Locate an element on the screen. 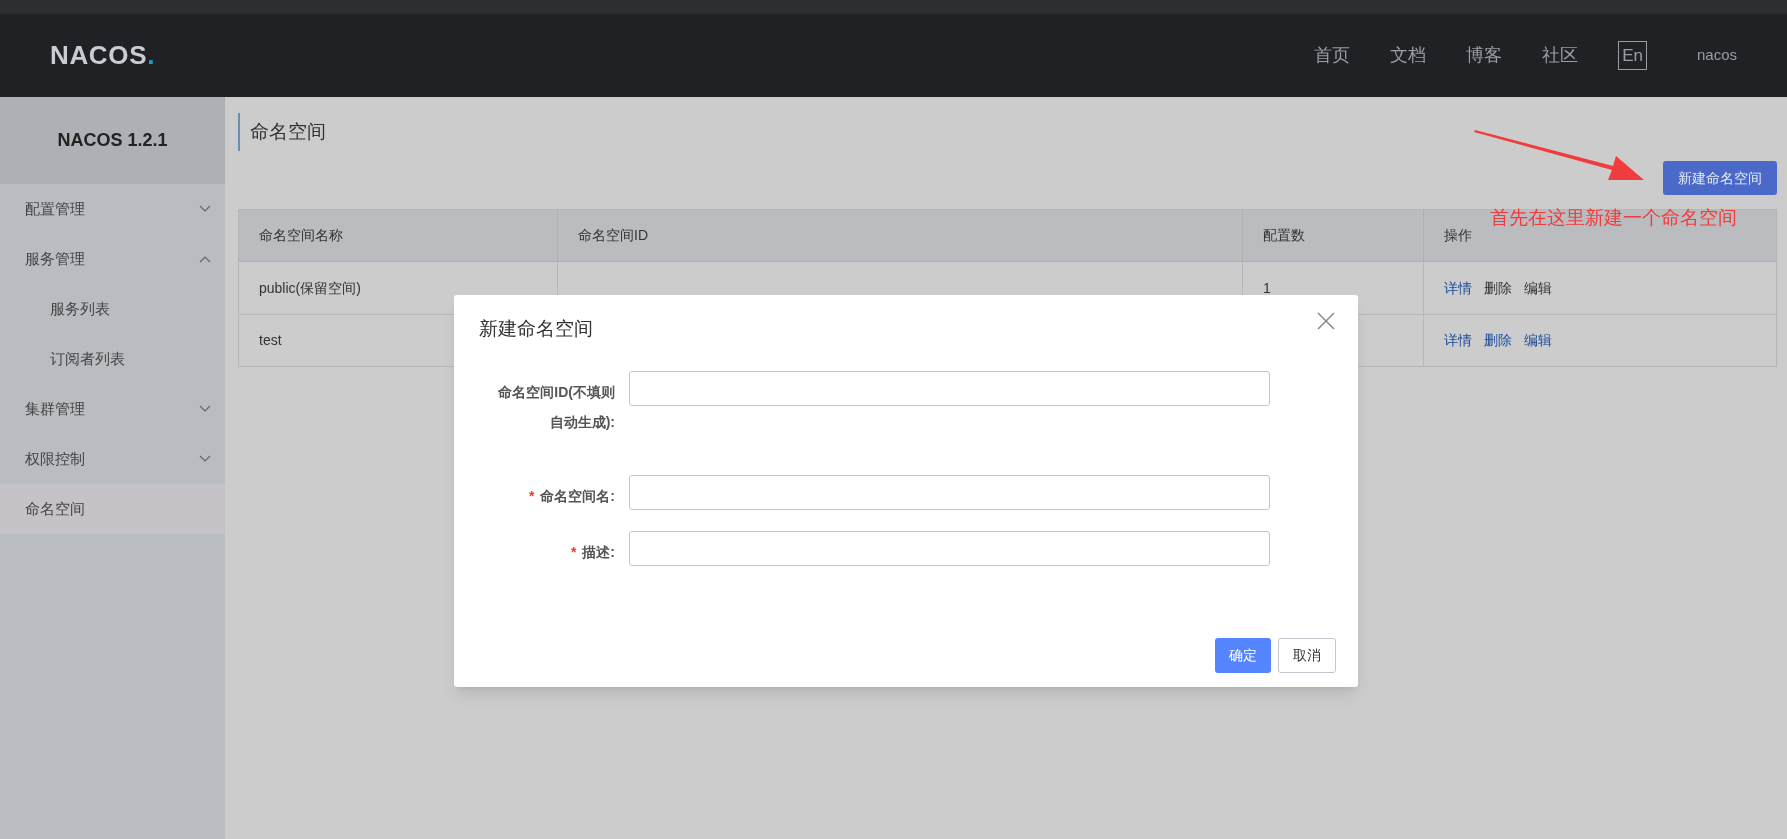 Image resolution: width=1787 pixels, height=839 pixels. table-cell-text: public(保留空间) is located at coordinates (310, 288).